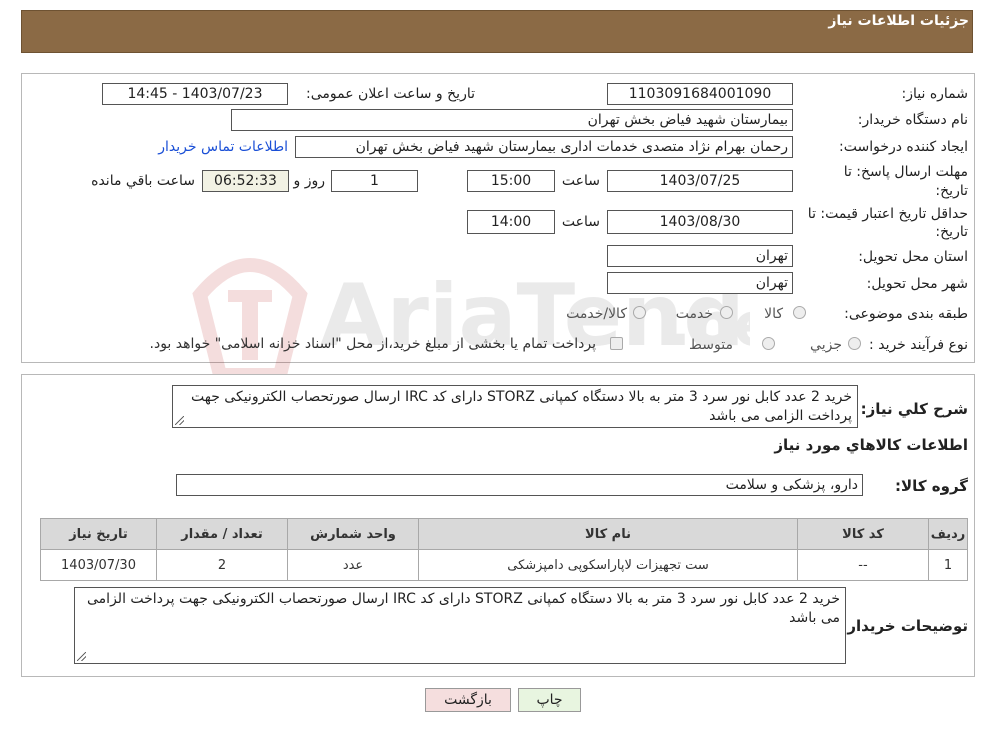 Image resolution: width=985 pixels, height=733 pixels. What do you see at coordinates (912, 120) in the screenshot?
I see `buyer-org-label: نام دستگاه خریدار:` at bounding box center [912, 120].